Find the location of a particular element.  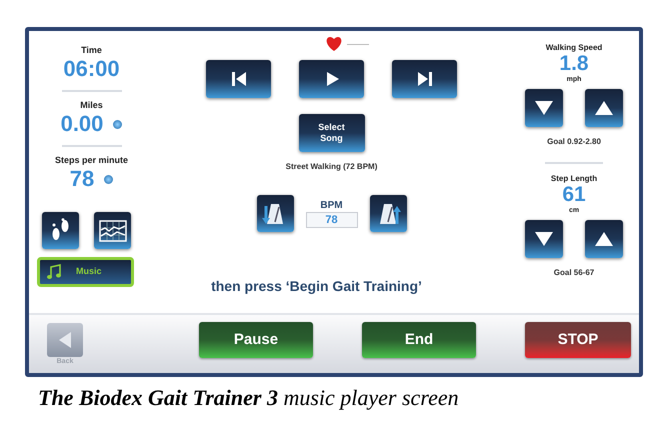

goal-text: Goal 0.92-2.80 is located at coordinates (574, 142).